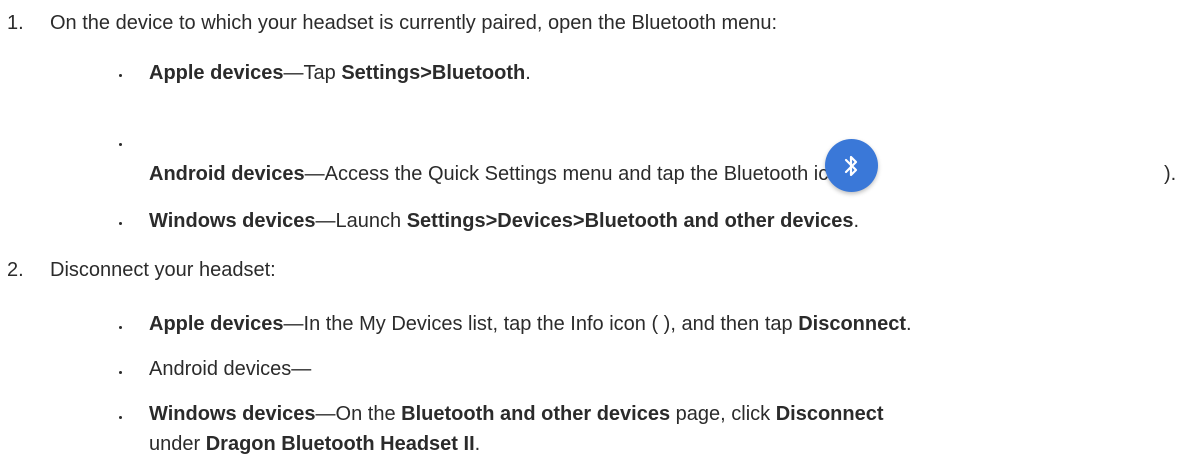  What do you see at coordinates (312, 73) in the screenshot?
I see `bullet-text: —Tap` at bounding box center [312, 73].